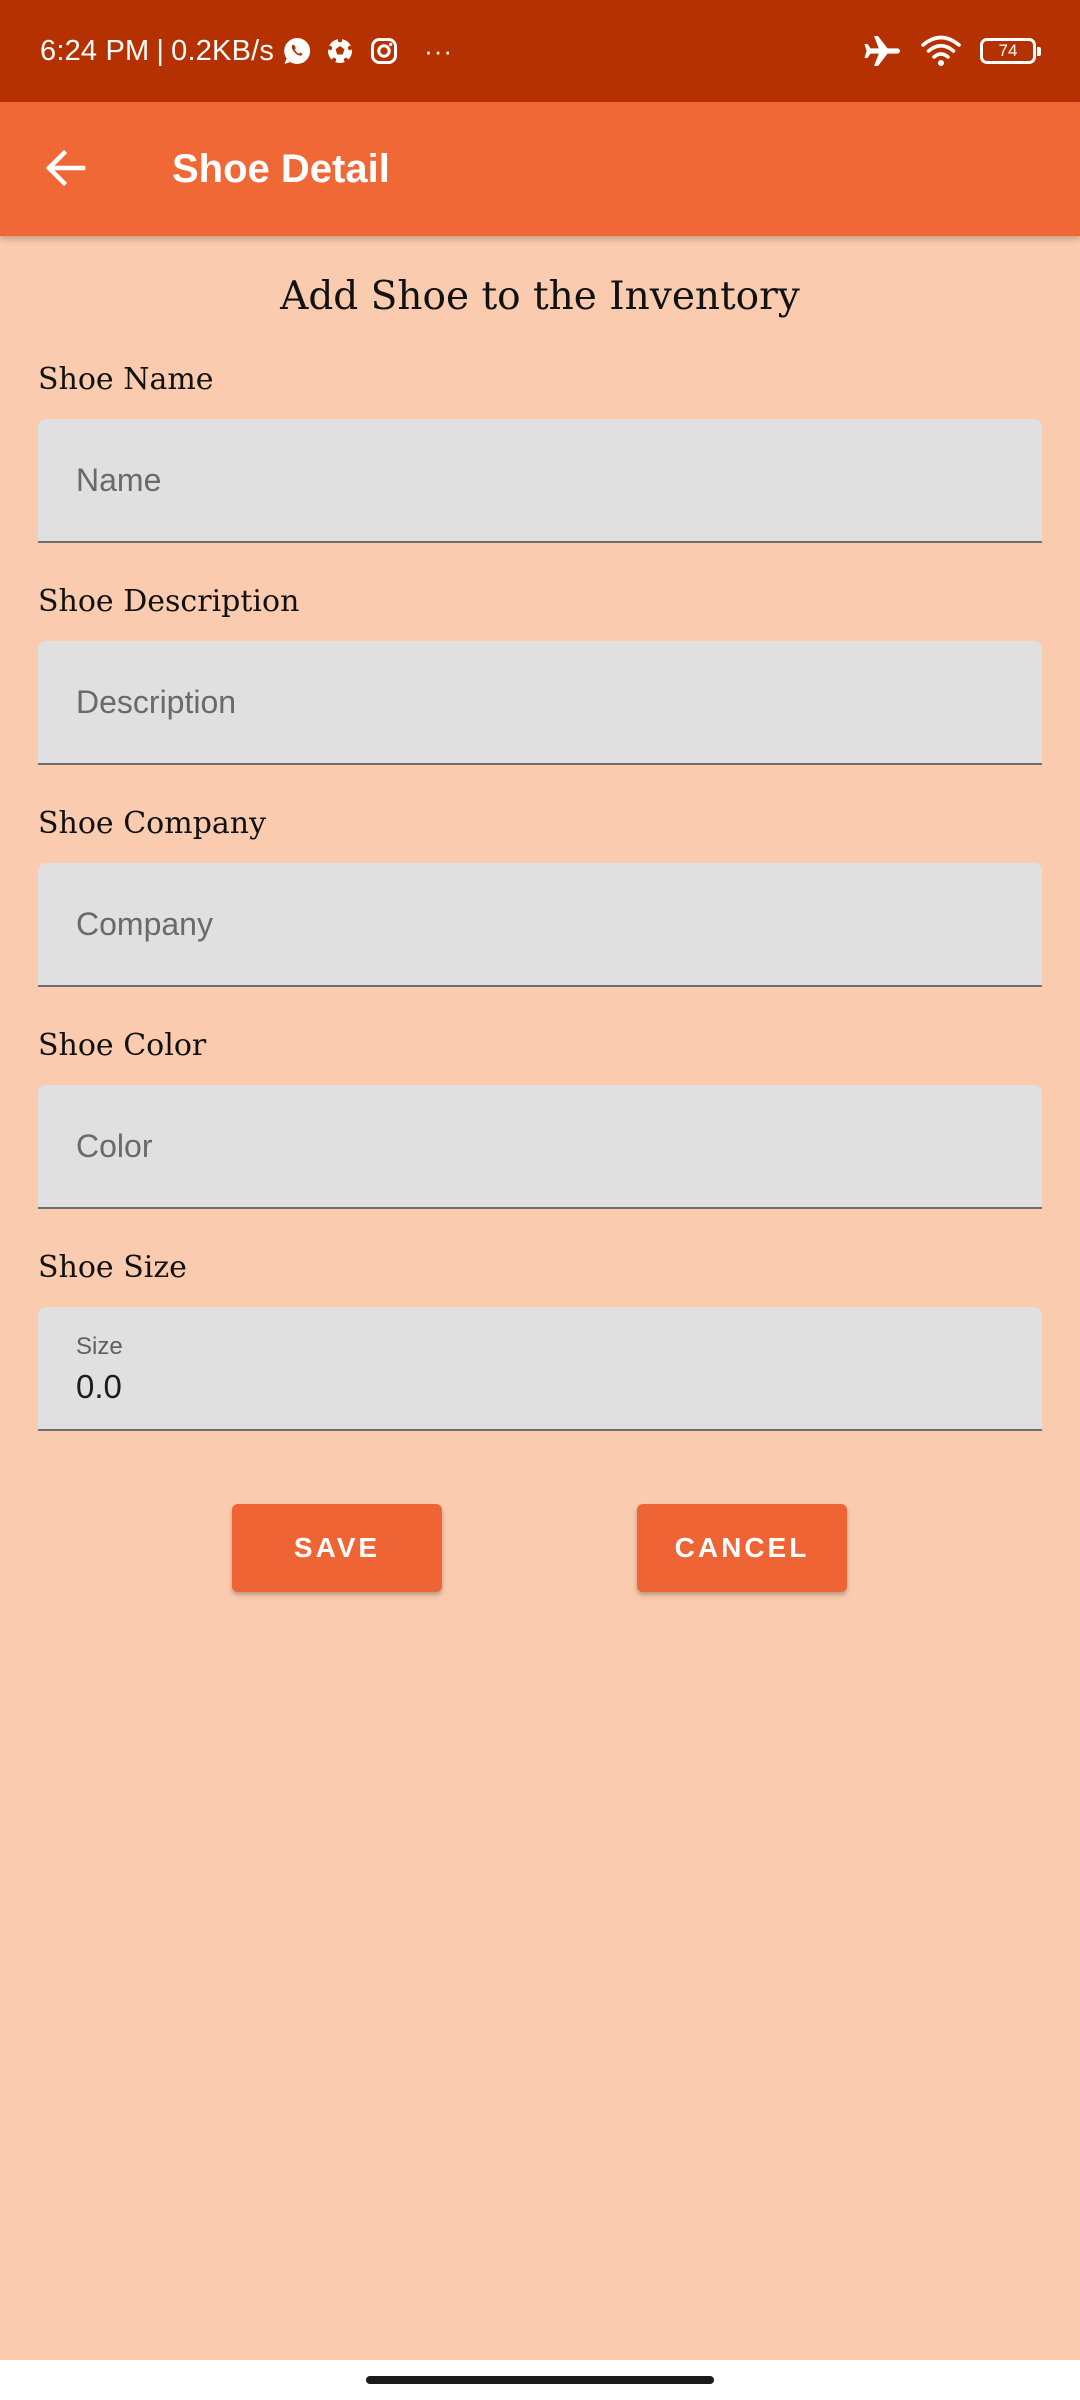 The width and height of the screenshot is (1080, 2400). I want to click on status-bar: 6:24 PM | 0.2KB/s ··· 74, so click(540, 51).